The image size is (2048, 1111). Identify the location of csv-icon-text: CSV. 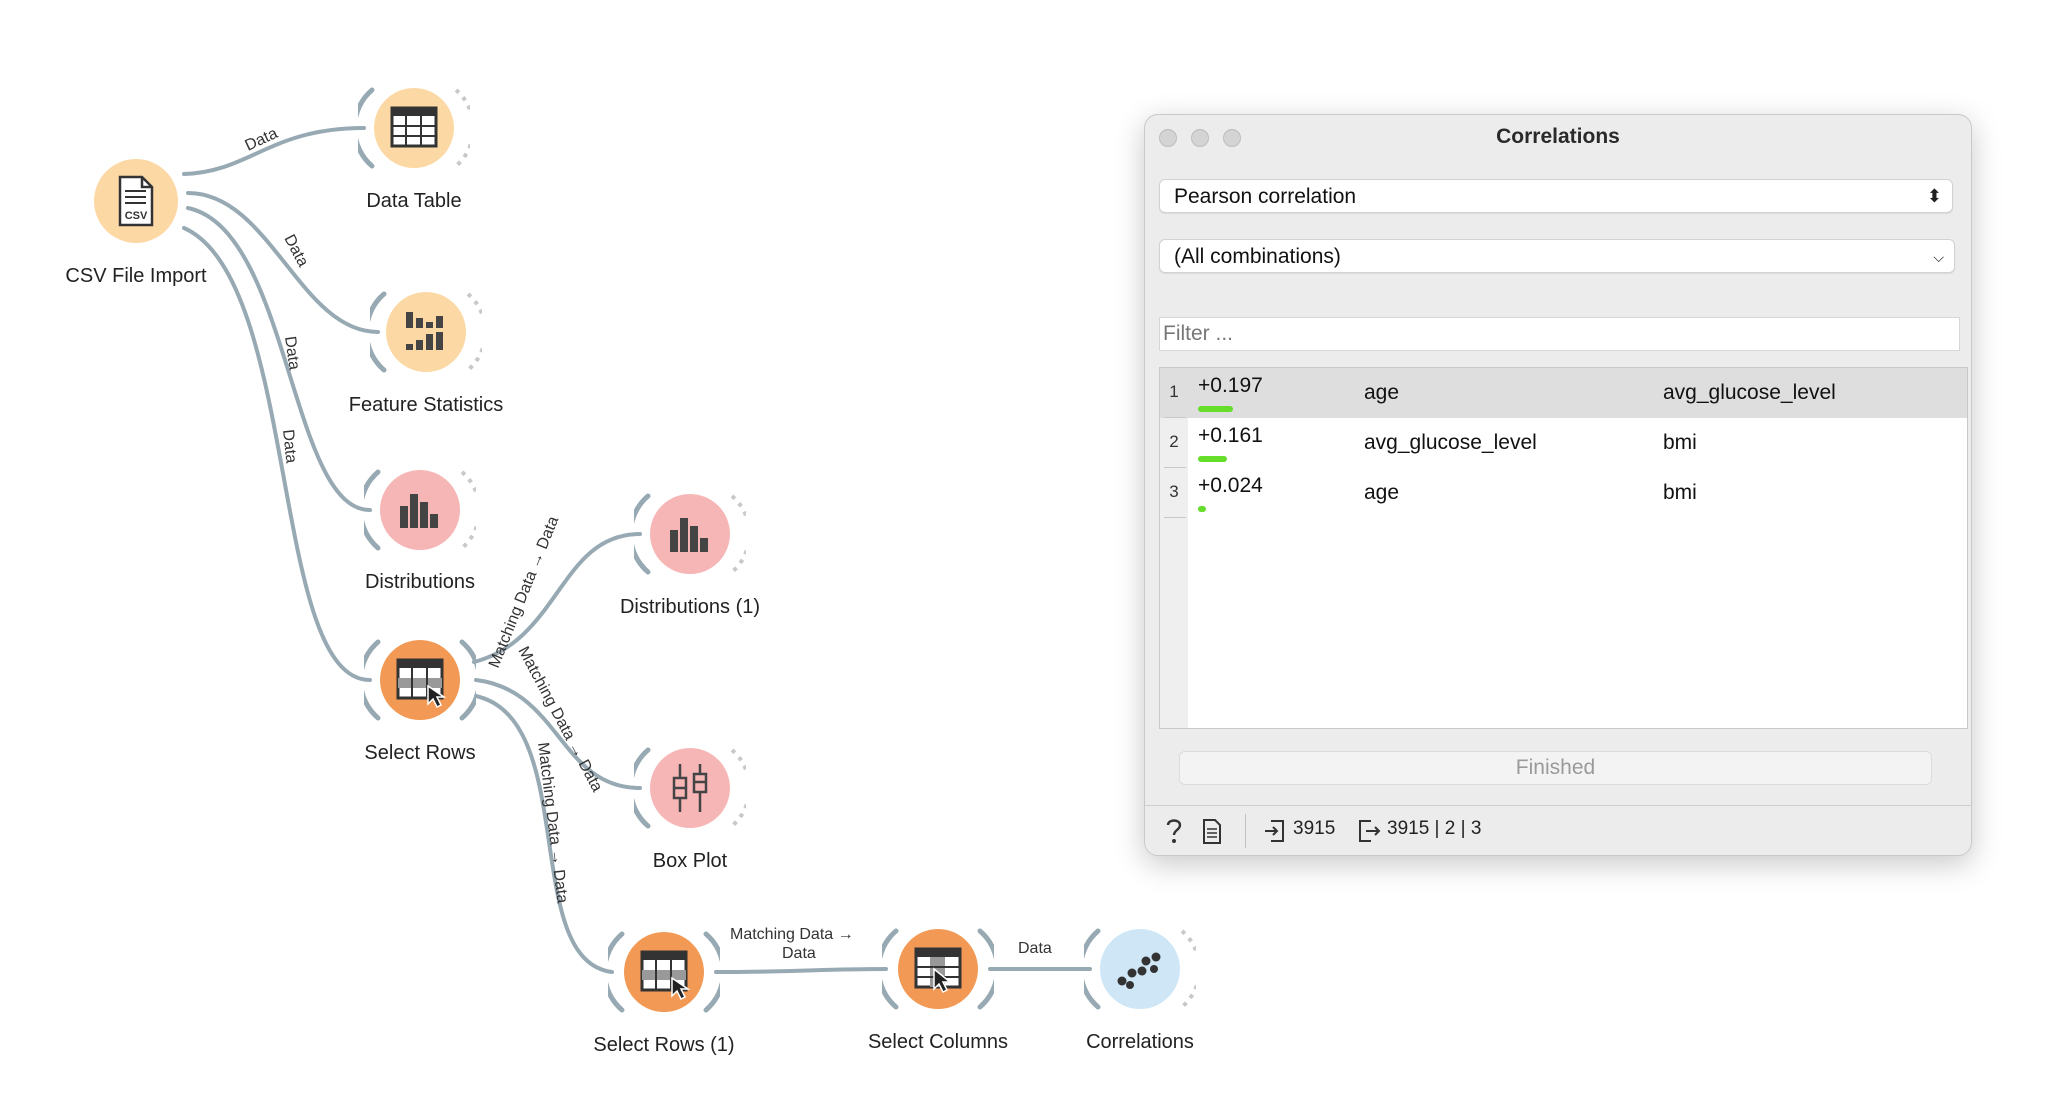
(136, 216).